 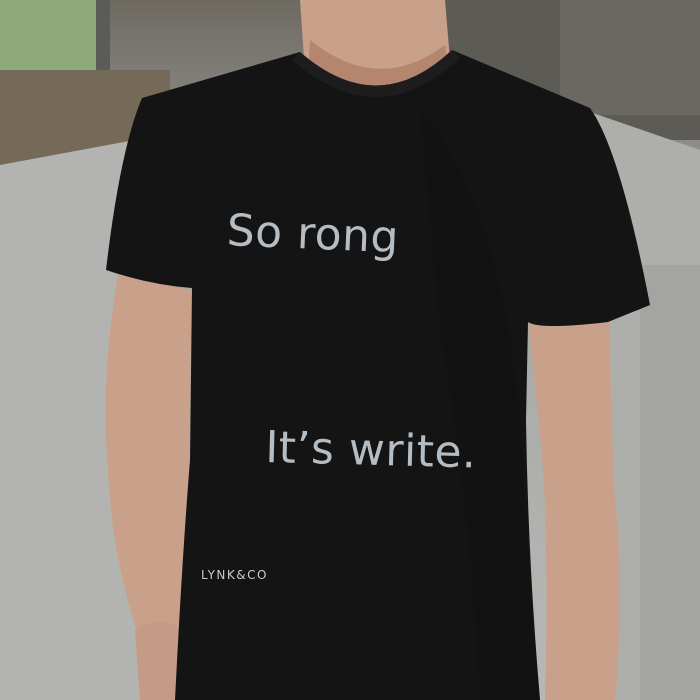 What do you see at coordinates (670, 482) in the screenshot?
I see `concrete-panel-right` at bounding box center [670, 482].